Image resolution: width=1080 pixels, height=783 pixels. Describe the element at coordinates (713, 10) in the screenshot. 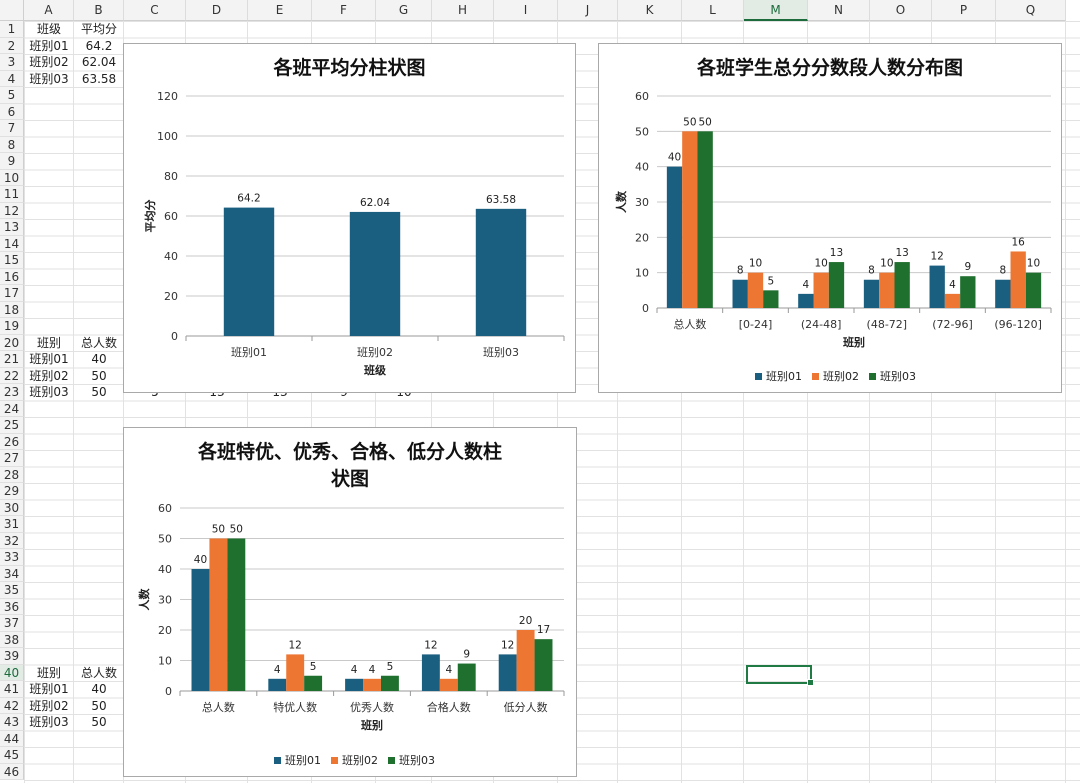

I see `column-header-l: L` at that location.